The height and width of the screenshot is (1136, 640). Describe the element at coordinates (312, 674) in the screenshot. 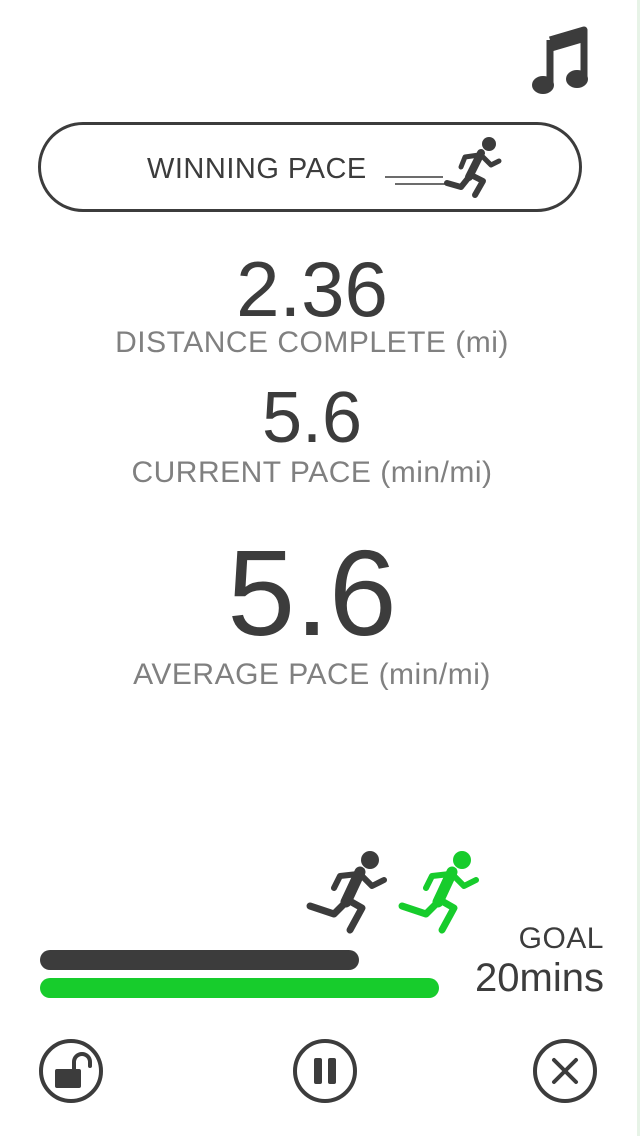

I see `average-pace-label: AVERAGE PACE (min/mi)` at that location.